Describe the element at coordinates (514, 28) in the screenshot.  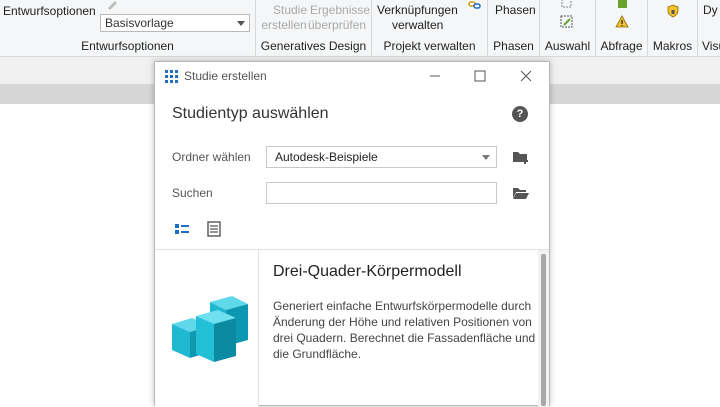
I see `ribbon-group-phasen: Phasen Phasen` at that location.